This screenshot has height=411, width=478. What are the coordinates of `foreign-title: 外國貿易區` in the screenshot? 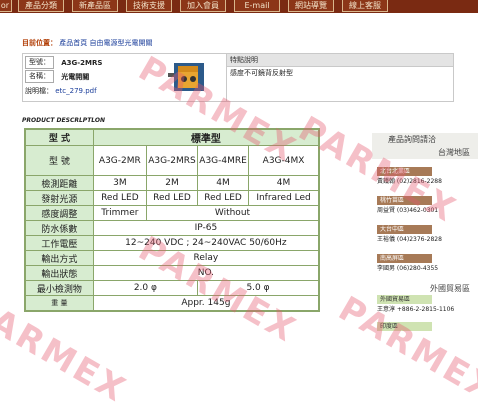 It's located at (450, 288).